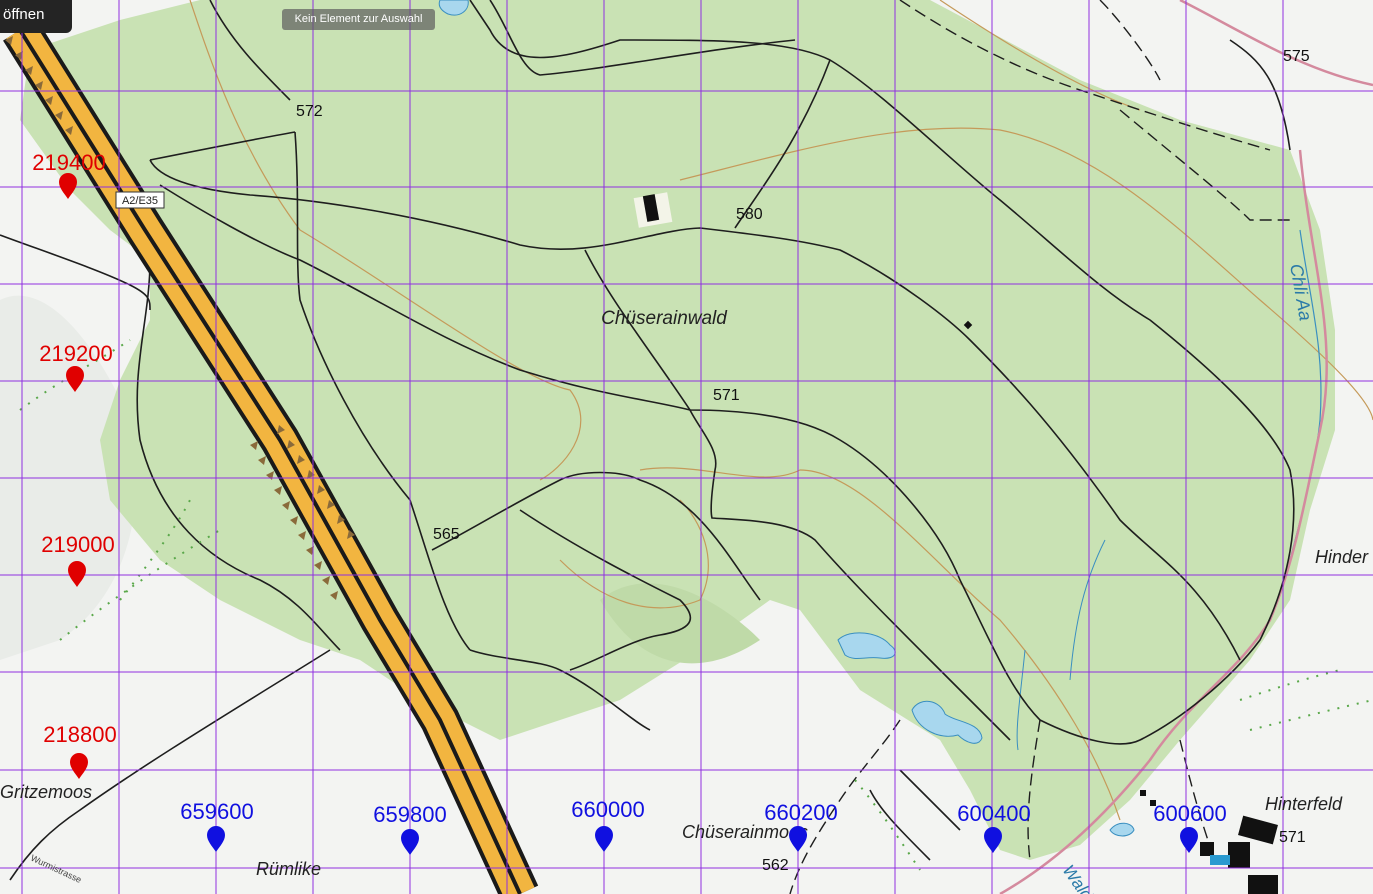  What do you see at coordinates (749, 214) in the screenshot?
I see `spot-height: 580` at bounding box center [749, 214].